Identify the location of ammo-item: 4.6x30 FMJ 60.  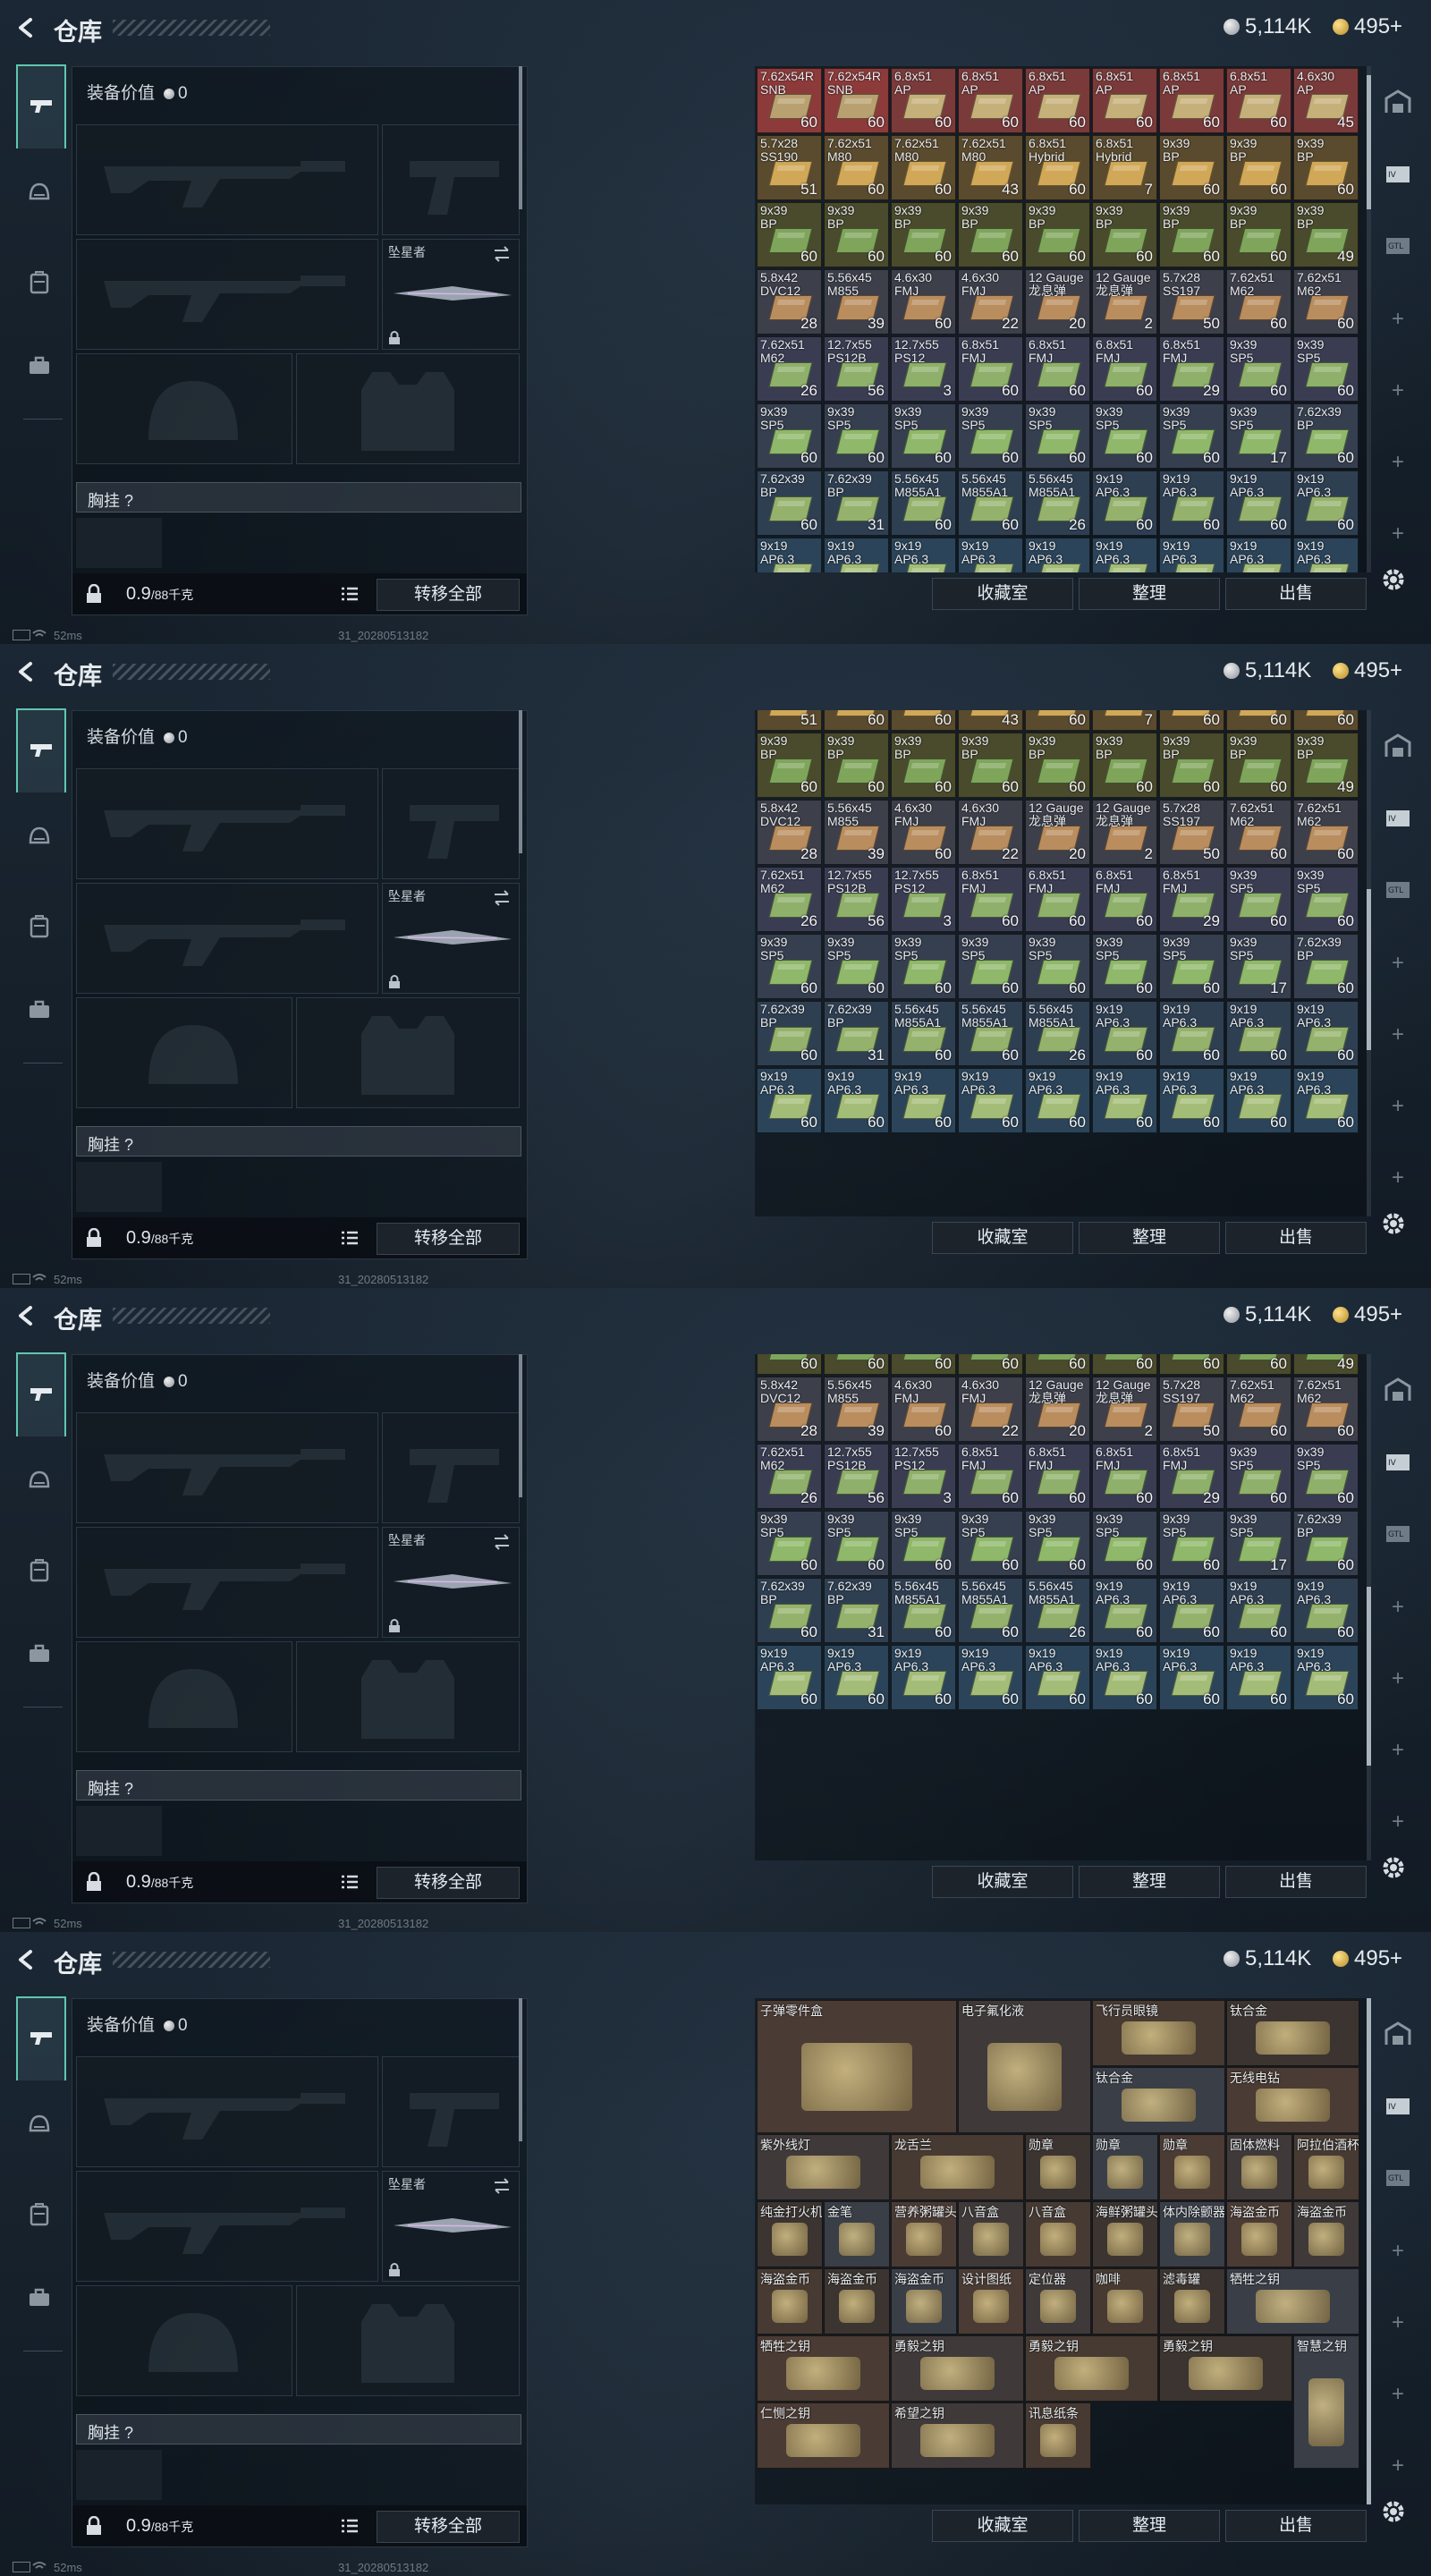
(923, 832).